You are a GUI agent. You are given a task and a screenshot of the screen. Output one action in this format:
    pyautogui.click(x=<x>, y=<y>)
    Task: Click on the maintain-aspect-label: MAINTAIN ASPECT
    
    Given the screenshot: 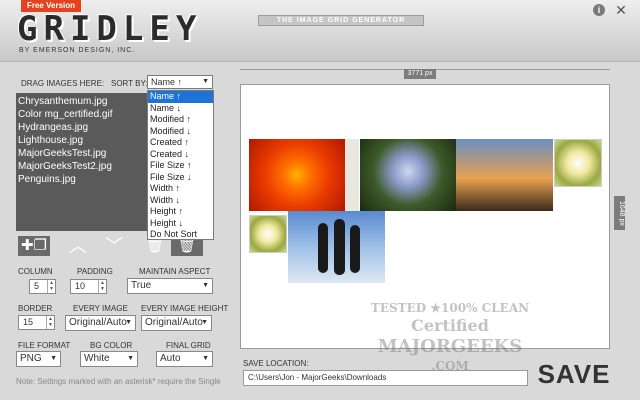 What is the action you would take?
    pyautogui.click(x=175, y=271)
    